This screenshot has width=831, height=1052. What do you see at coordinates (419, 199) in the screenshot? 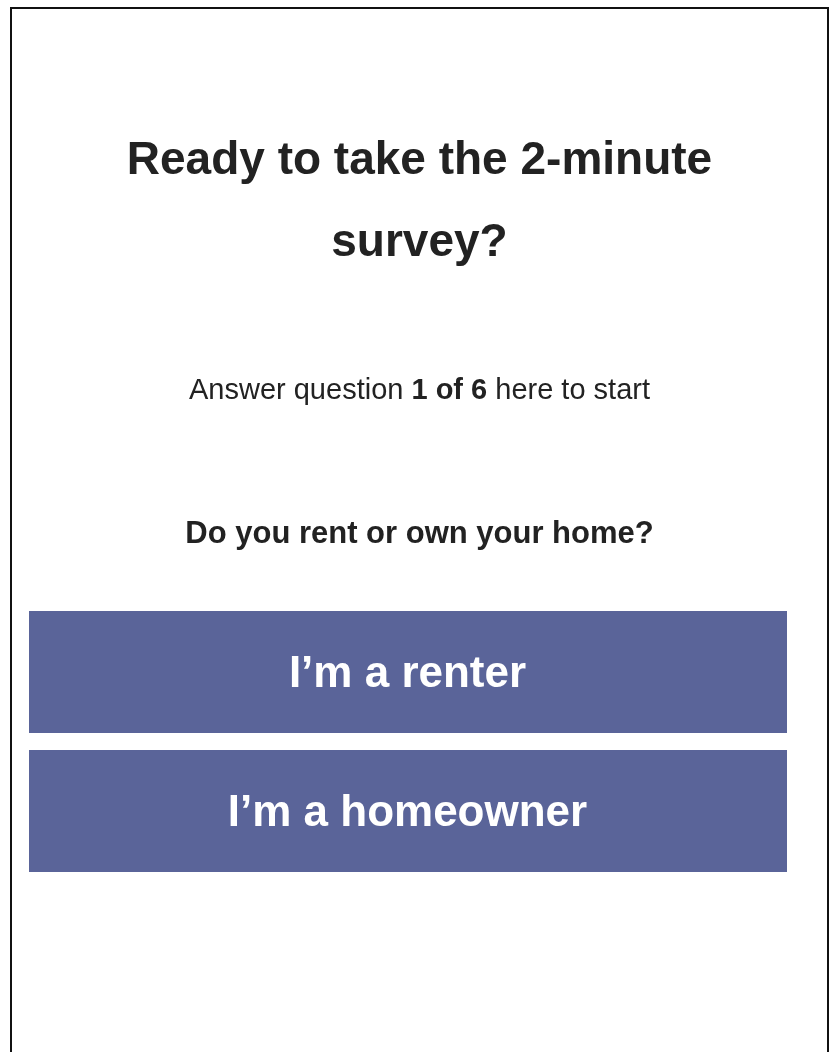
I see `survey-title: Ready to take the 2-minute survey?` at bounding box center [419, 199].